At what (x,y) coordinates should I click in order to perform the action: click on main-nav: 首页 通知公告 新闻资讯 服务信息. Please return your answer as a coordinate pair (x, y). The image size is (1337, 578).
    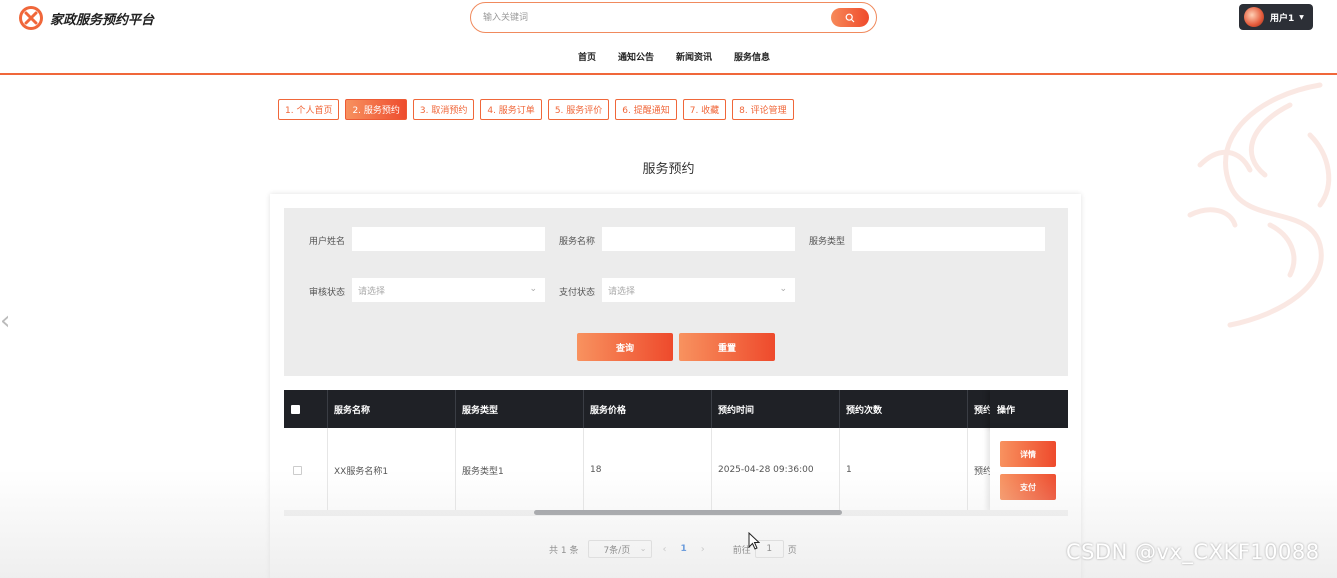
    Looking at the image, I should click on (674, 56).